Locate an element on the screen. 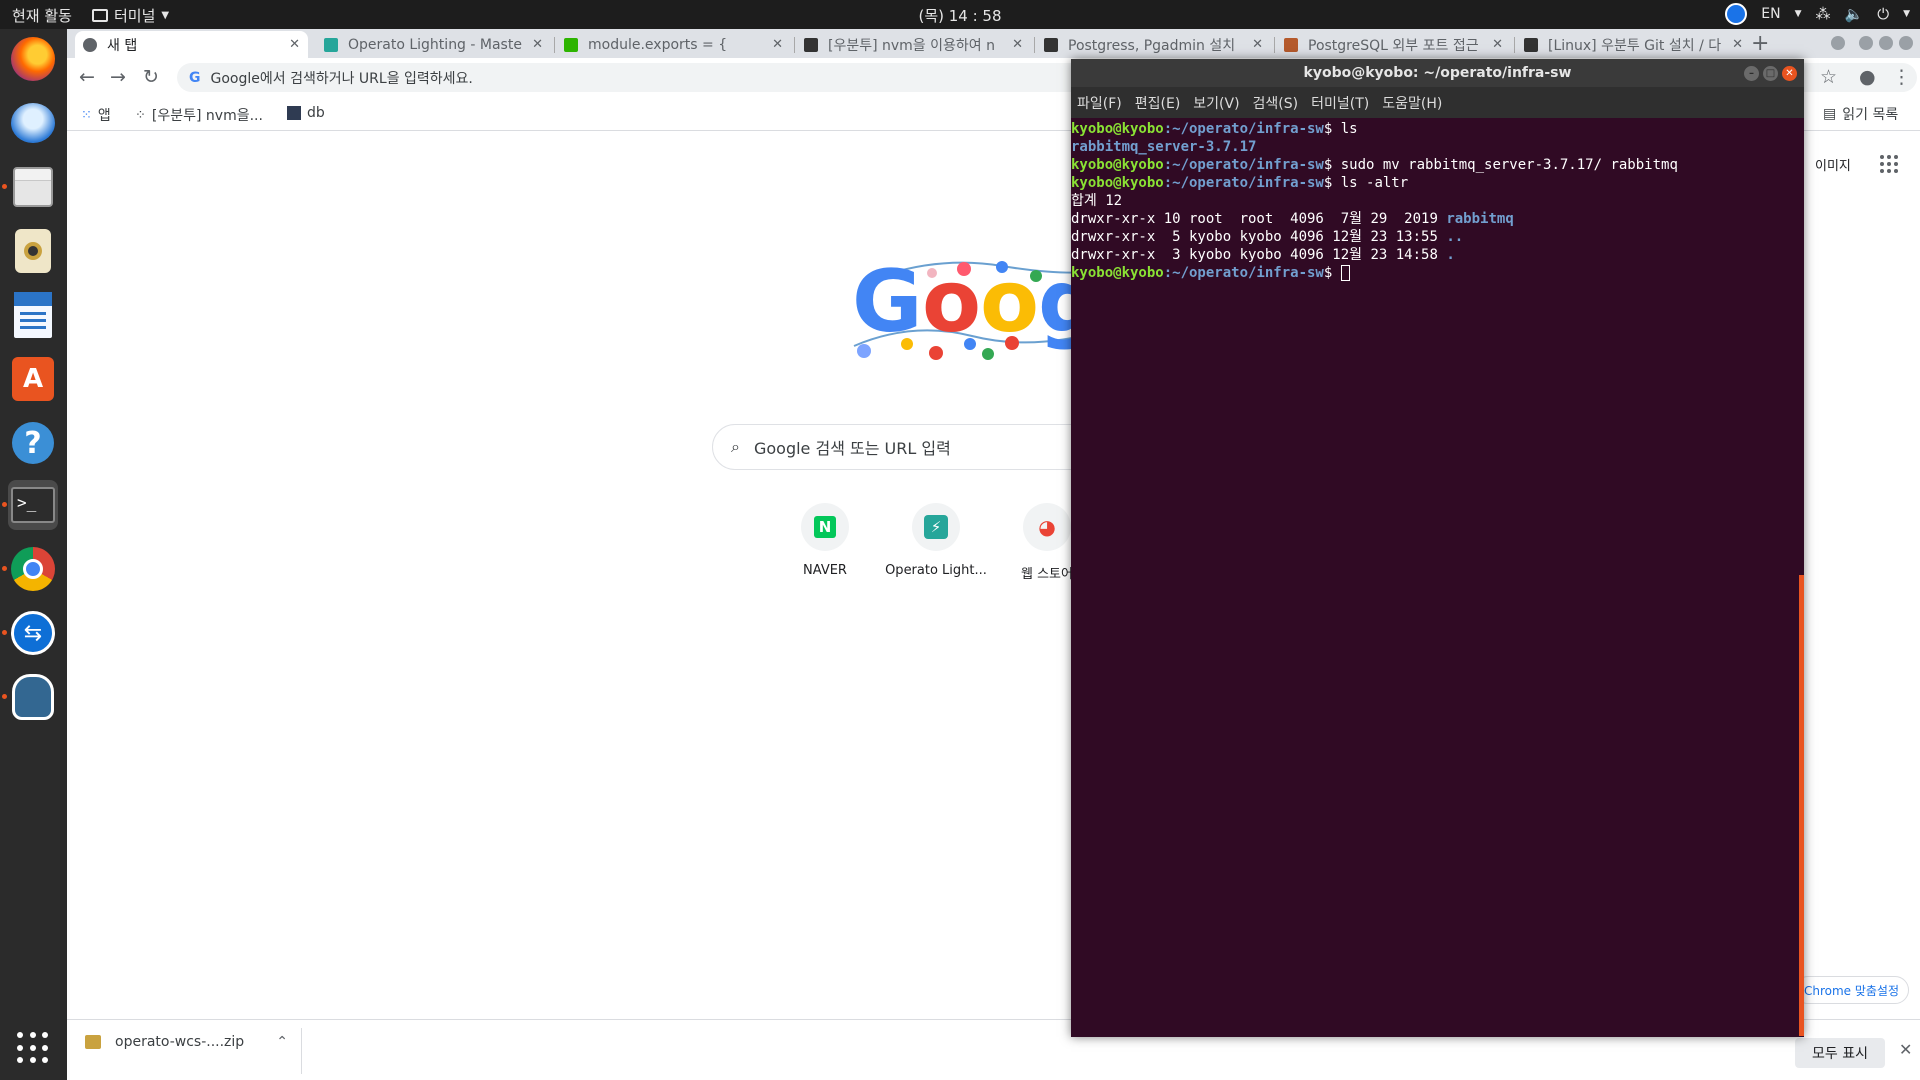 This screenshot has width=1920, height=1080. menu-search: 검색(S) is located at coordinates (1276, 103).